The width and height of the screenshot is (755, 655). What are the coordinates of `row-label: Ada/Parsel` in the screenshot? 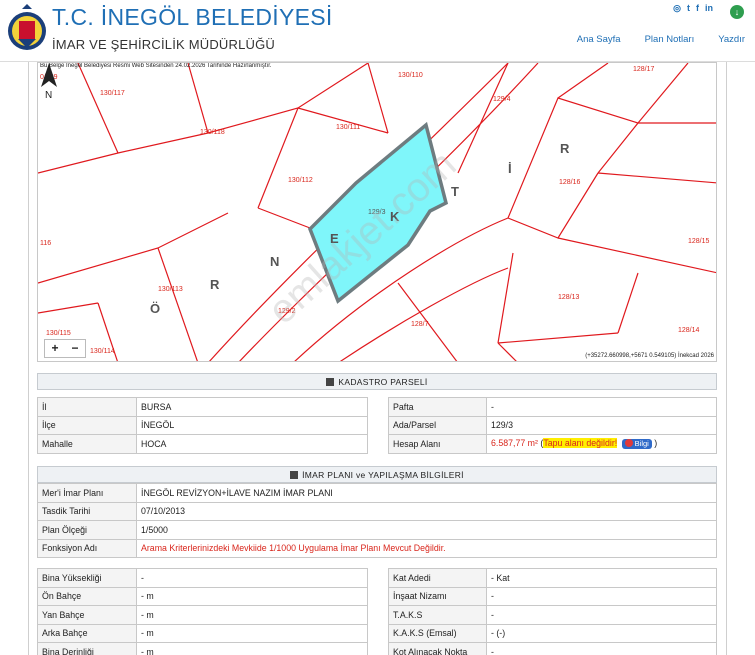 It's located at (437, 425).